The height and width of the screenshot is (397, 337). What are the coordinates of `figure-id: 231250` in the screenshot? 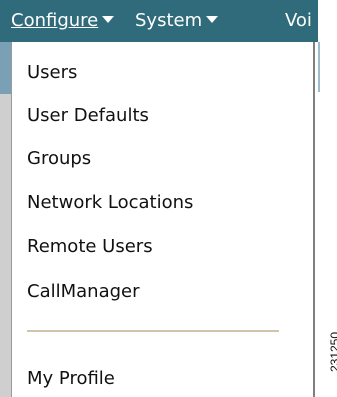 It's located at (332, 352).